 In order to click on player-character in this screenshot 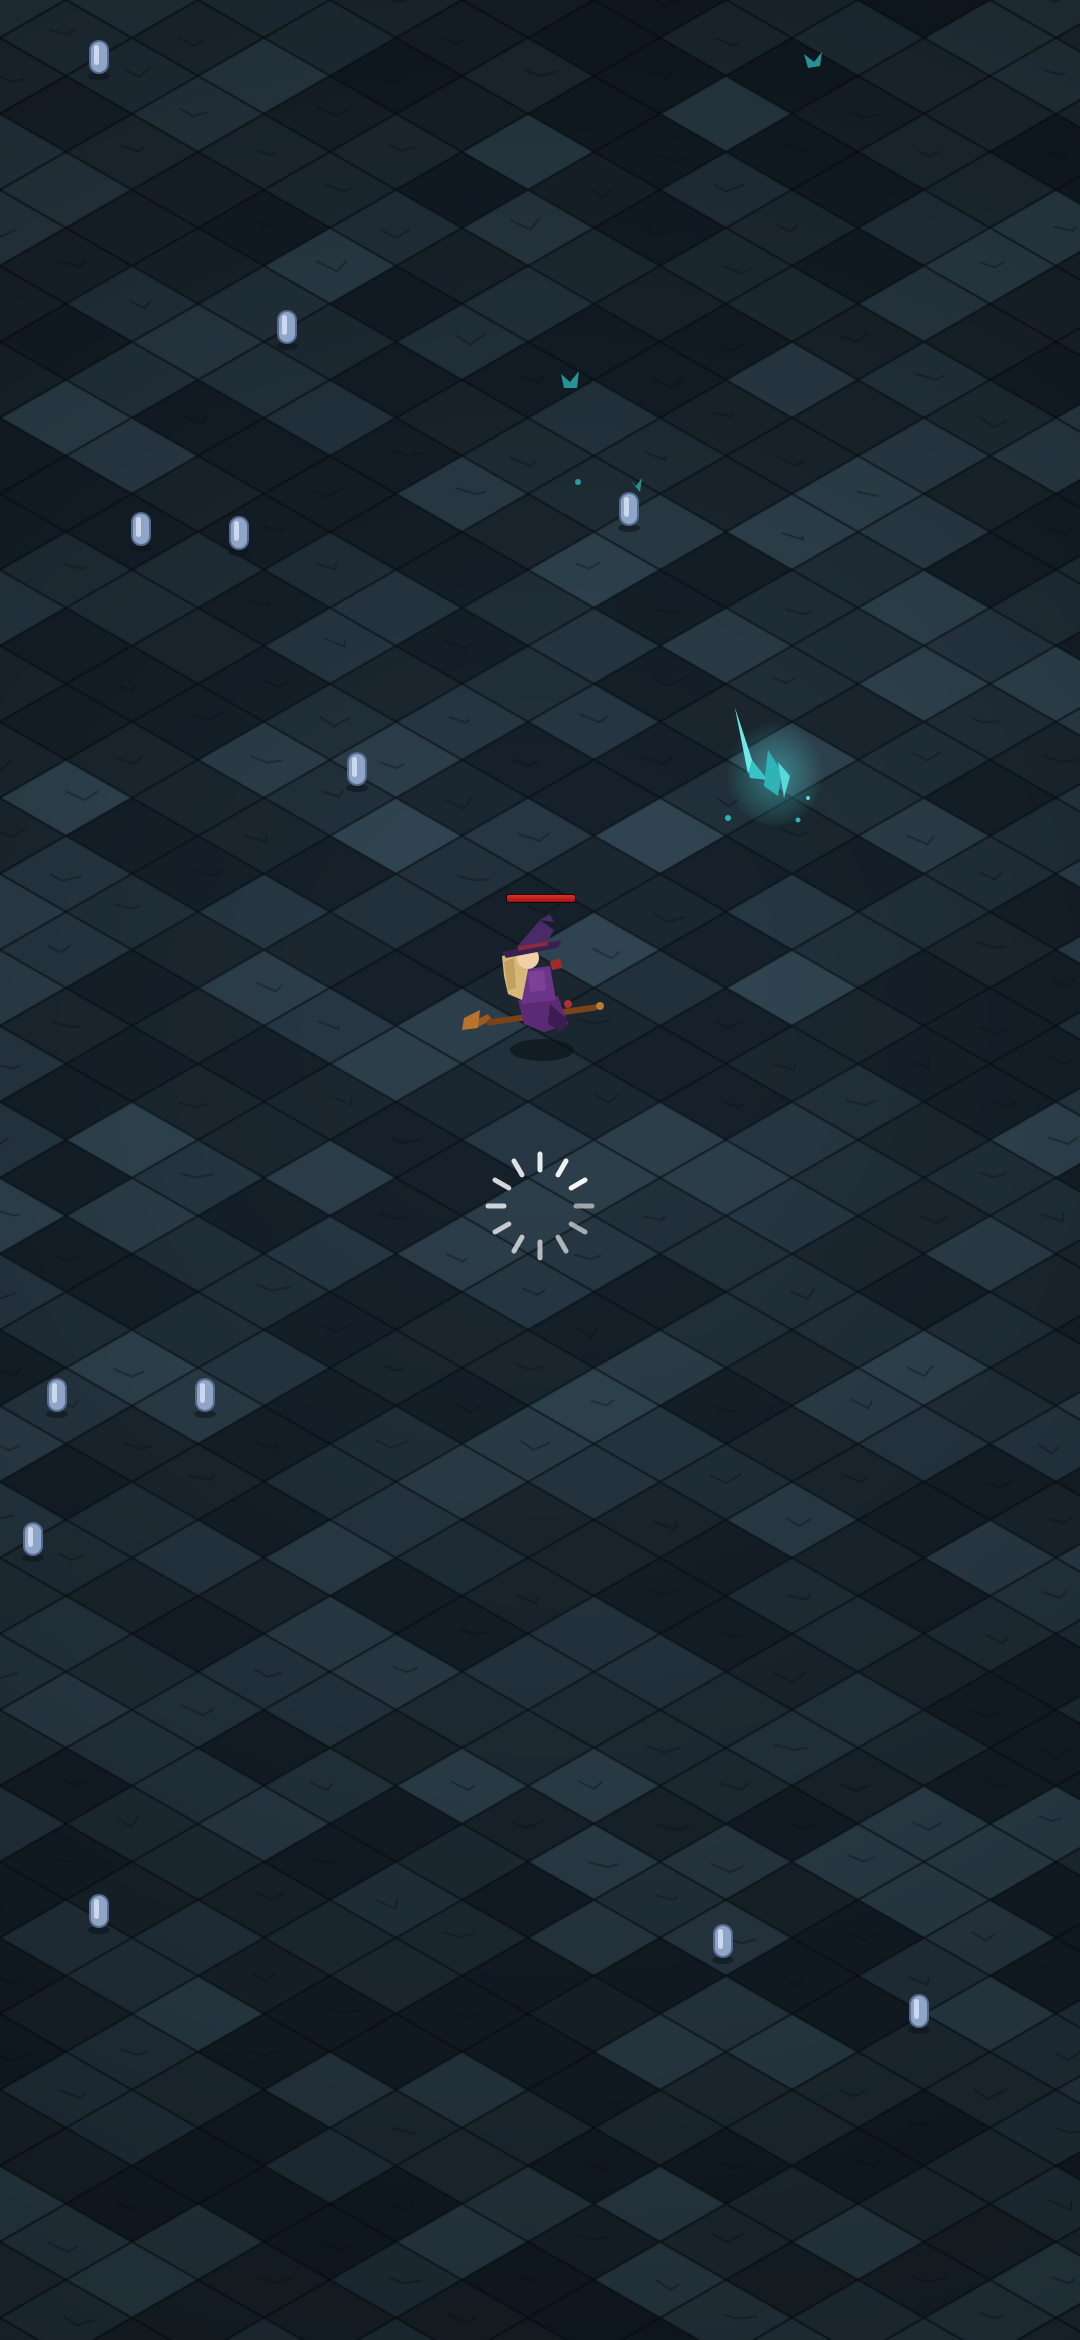, I will do `click(543, 975)`.